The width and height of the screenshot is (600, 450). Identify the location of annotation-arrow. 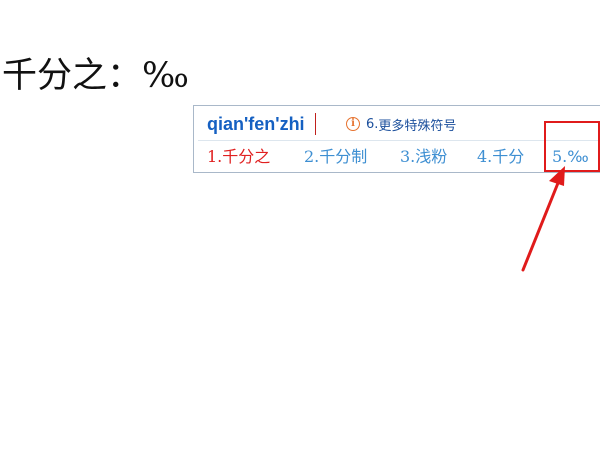
(543, 219).